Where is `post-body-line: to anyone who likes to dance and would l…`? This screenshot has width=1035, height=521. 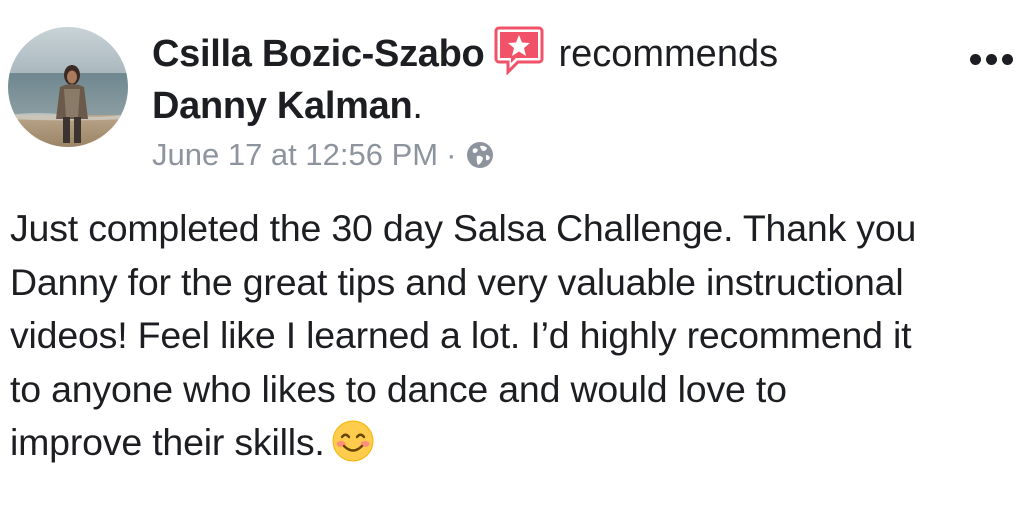
post-body-line: to anyone who likes to dance and would l… is located at coordinates (398, 388).